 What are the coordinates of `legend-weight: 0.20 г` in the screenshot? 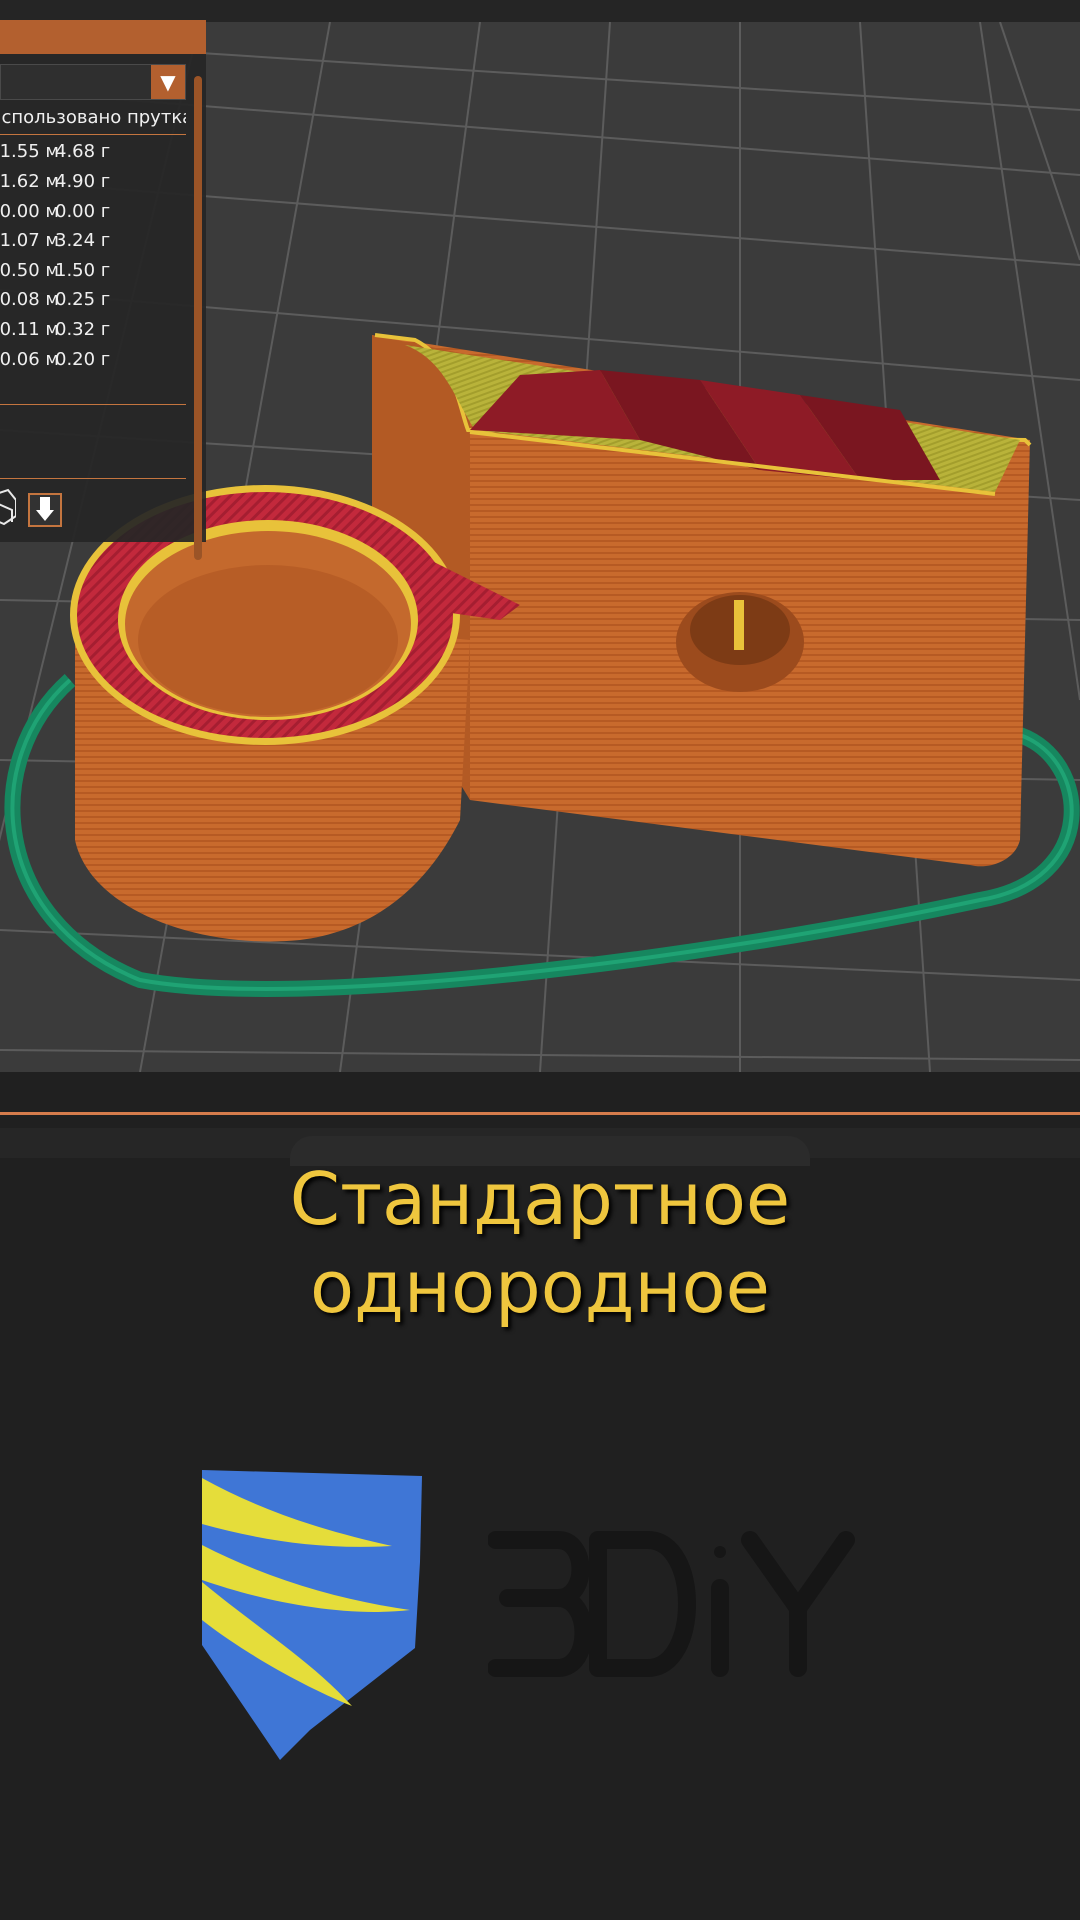 It's located at (83, 359).